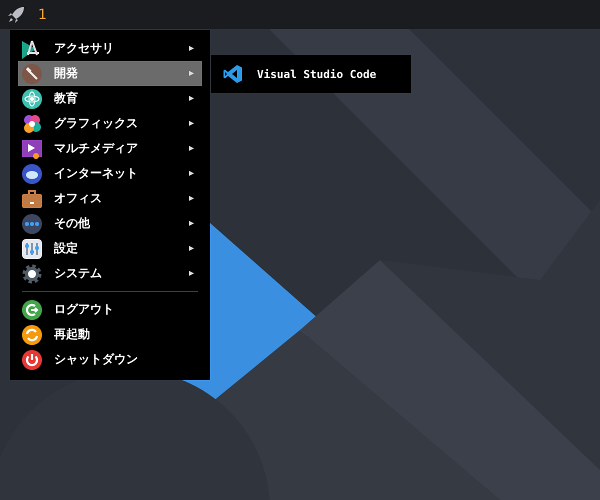 The width and height of the screenshot is (600, 500). What do you see at coordinates (16, 14) in the screenshot?
I see `rocket-icon` at bounding box center [16, 14].